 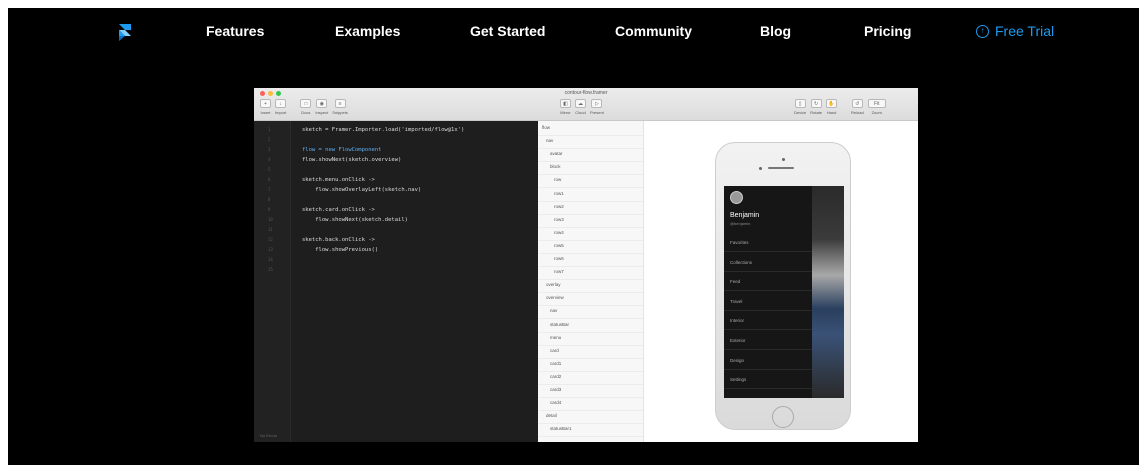 I want to click on layer-item: block, so click(x=555, y=166).